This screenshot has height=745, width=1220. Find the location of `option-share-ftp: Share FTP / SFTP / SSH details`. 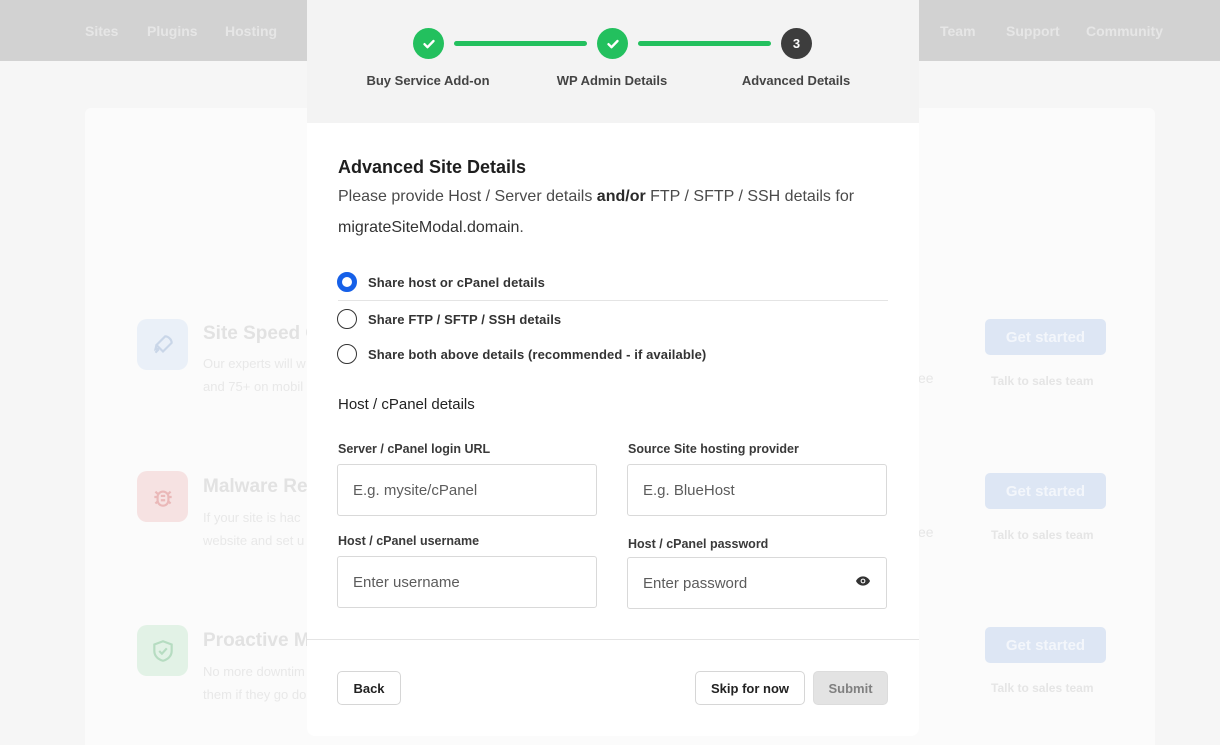

option-share-ftp: Share FTP / SFTP / SSH details is located at coordinates (449, 319).